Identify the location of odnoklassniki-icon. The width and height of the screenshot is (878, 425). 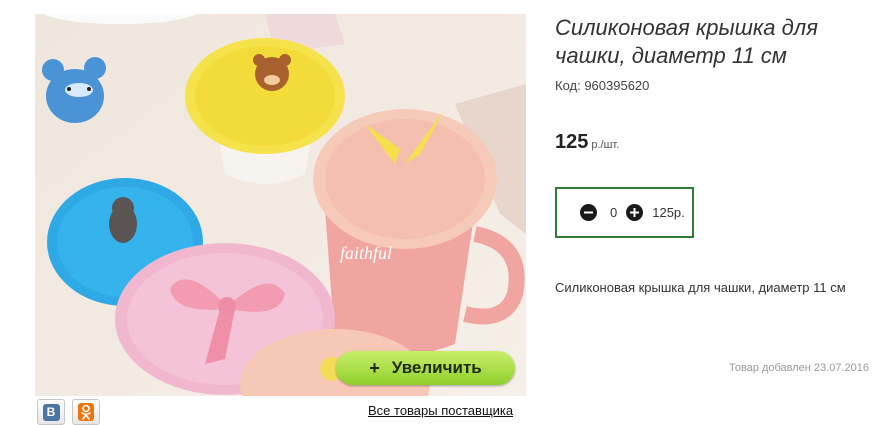
(86, 412).